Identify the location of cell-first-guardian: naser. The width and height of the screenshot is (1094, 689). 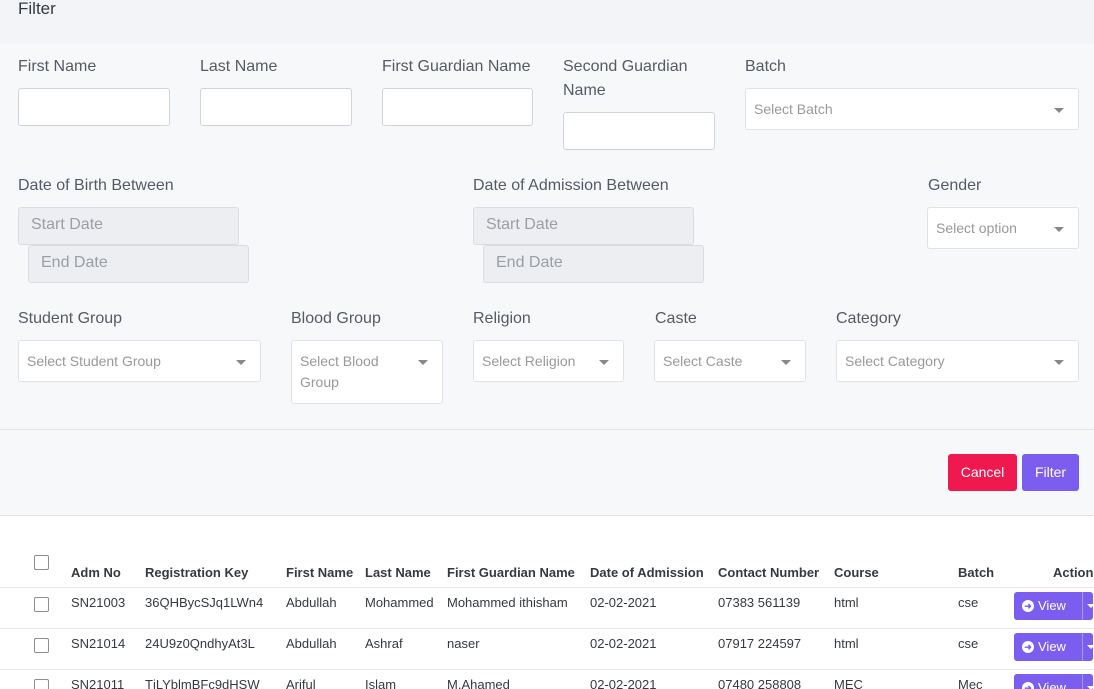
(463, 643).